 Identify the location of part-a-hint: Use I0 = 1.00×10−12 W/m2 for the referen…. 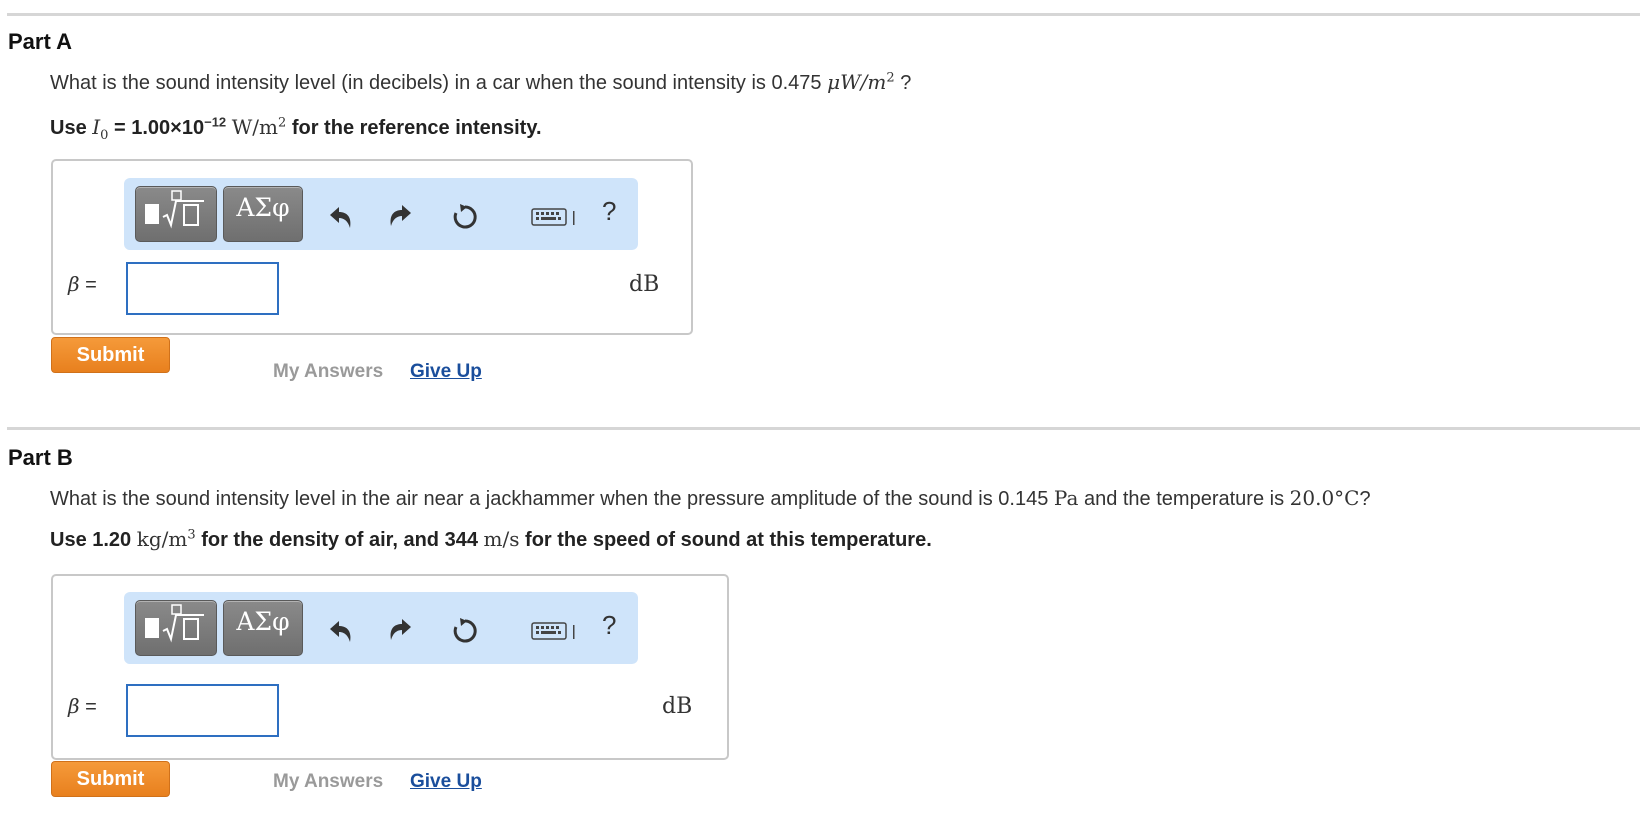
(296, 128).